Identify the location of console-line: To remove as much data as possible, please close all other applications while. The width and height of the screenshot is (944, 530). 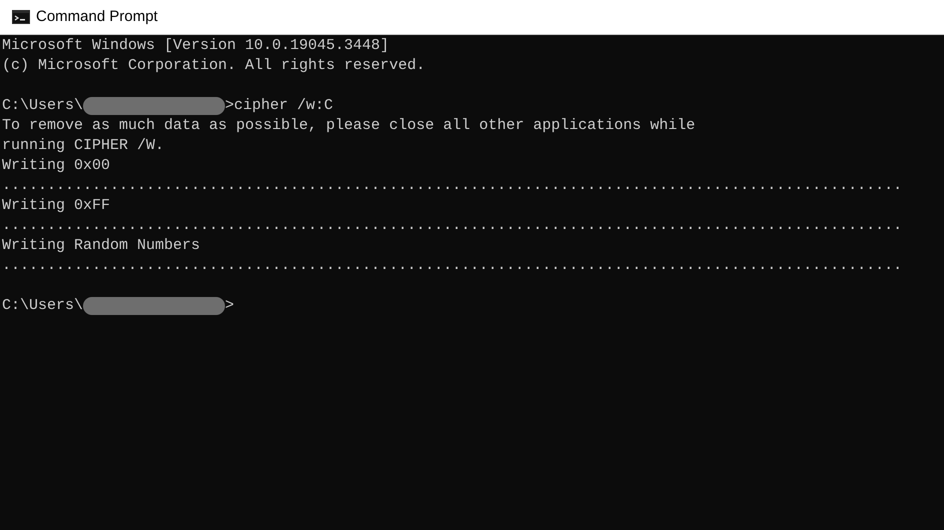
(349, 126).